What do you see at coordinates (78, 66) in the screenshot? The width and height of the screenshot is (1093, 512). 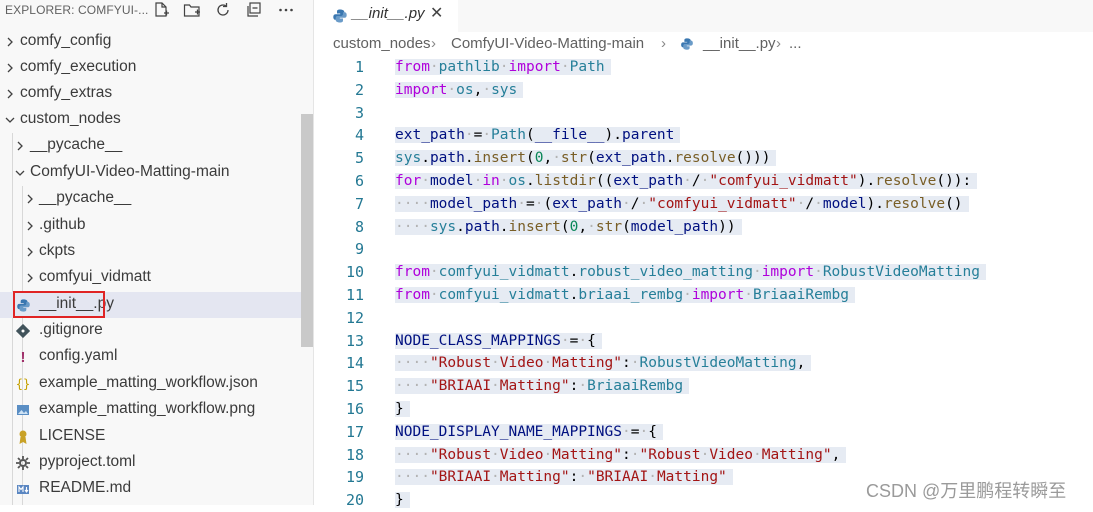 I see `tree-item-label: comfy_execution` at bounding box center [78, 66].